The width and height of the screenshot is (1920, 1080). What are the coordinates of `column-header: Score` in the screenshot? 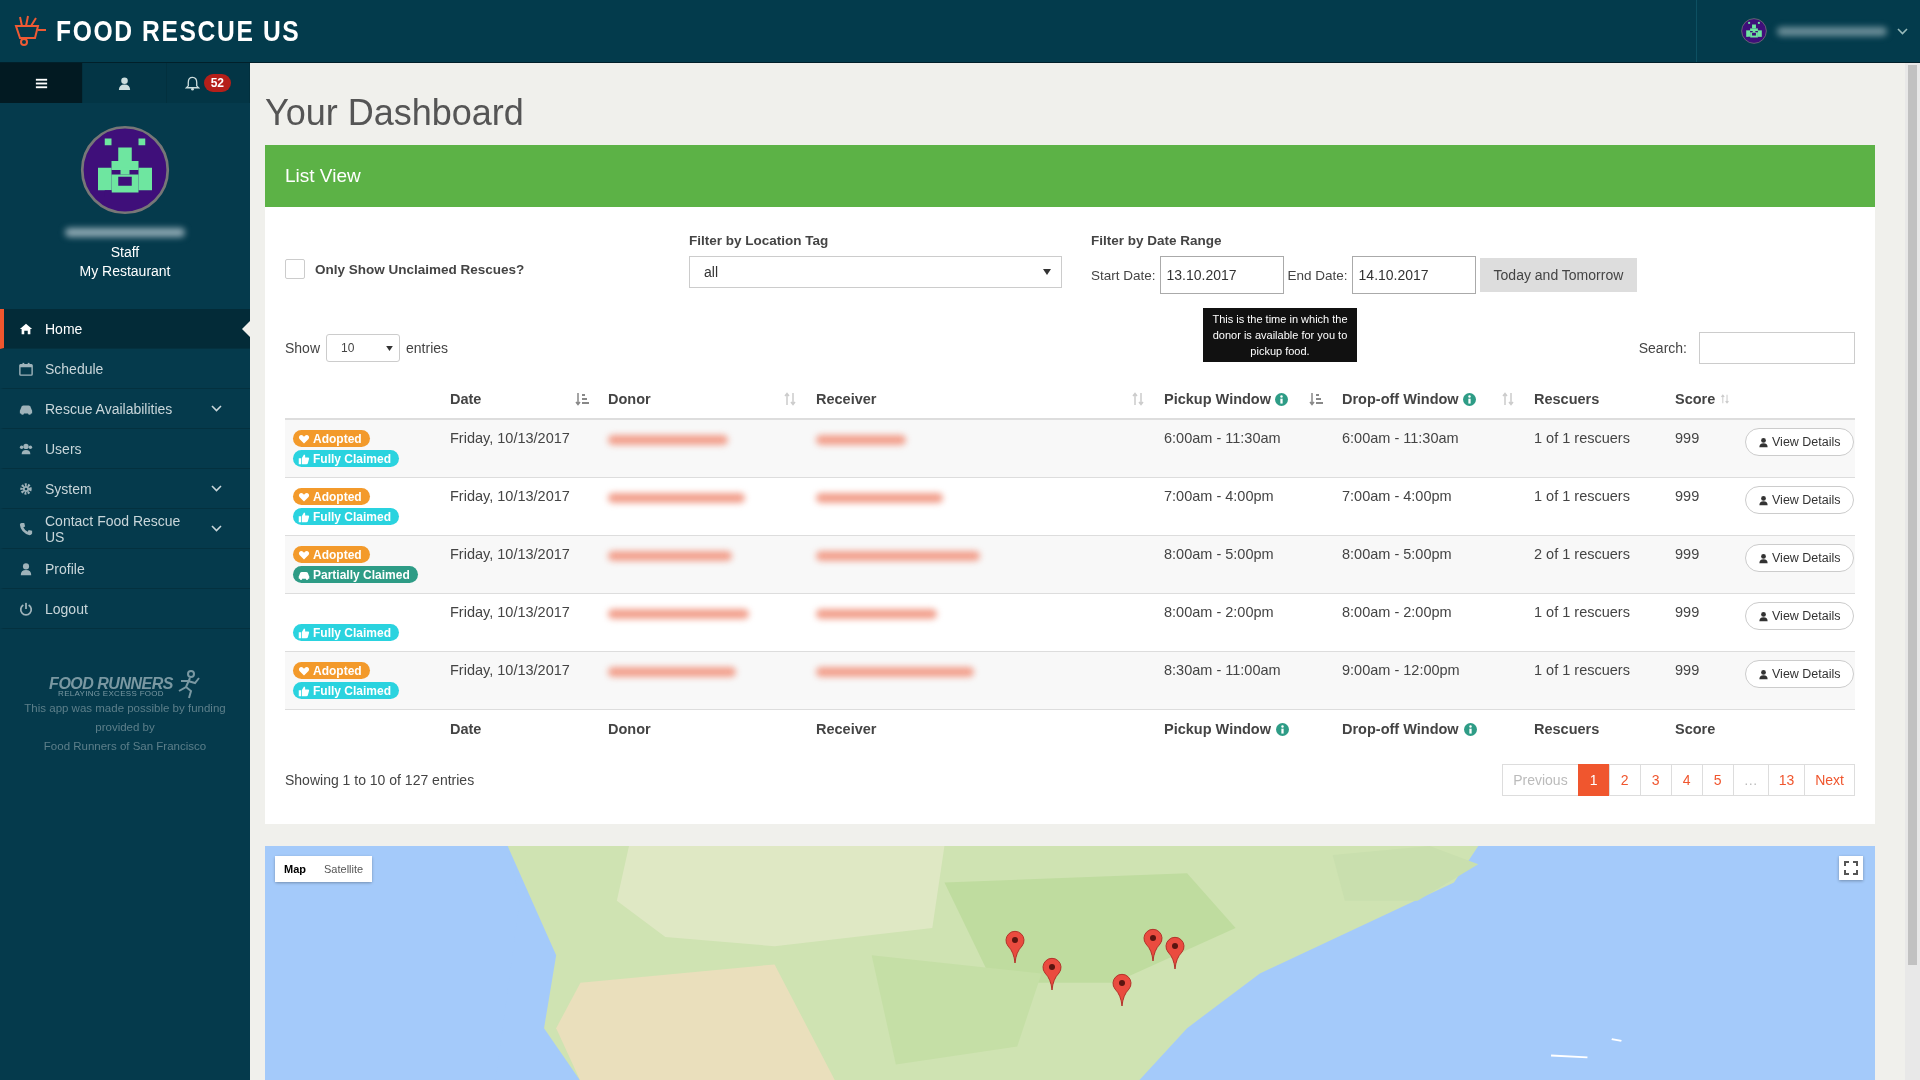 It's located at (1695, 399).